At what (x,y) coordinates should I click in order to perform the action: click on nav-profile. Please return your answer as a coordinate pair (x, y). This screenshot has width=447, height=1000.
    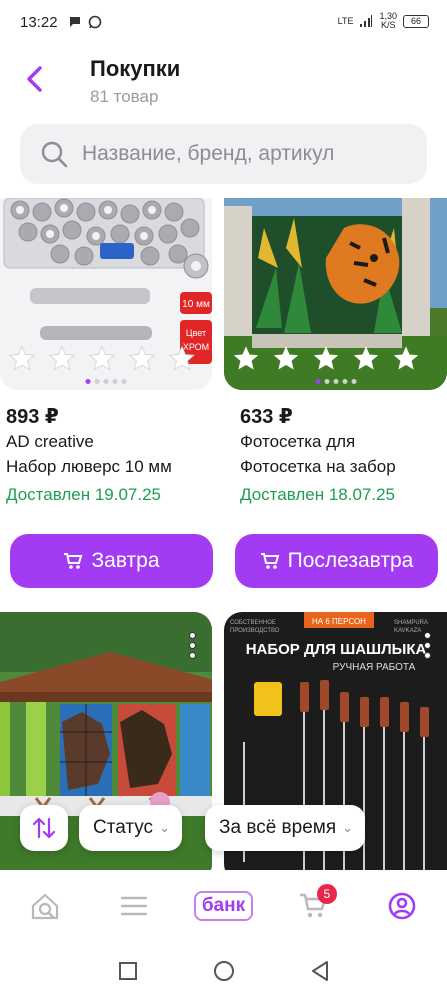
    Looking at the image, I should click on (402, 906).